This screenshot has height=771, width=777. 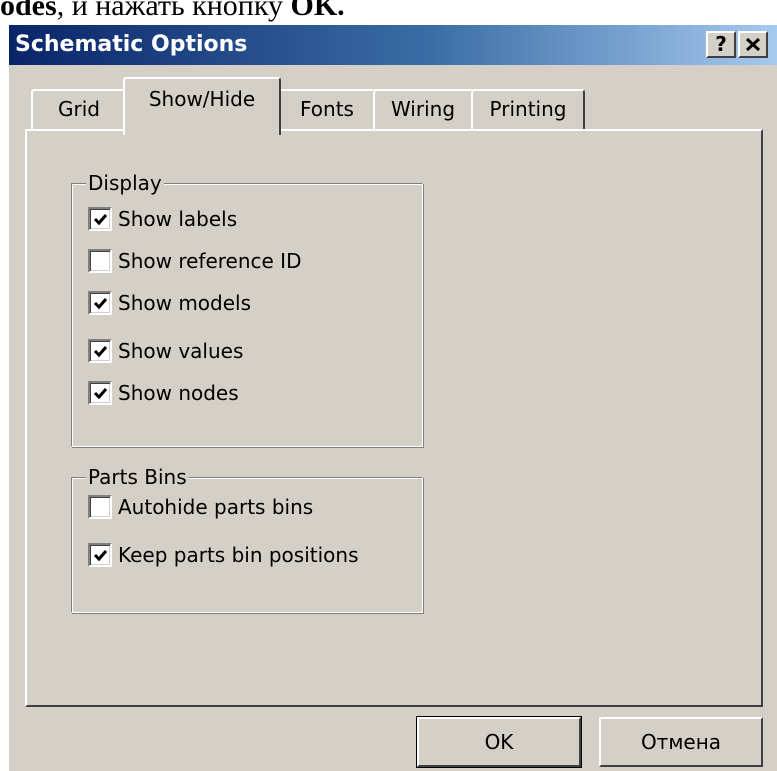 I want to click on tab-printing: Printing, so click(x=528, y=109).